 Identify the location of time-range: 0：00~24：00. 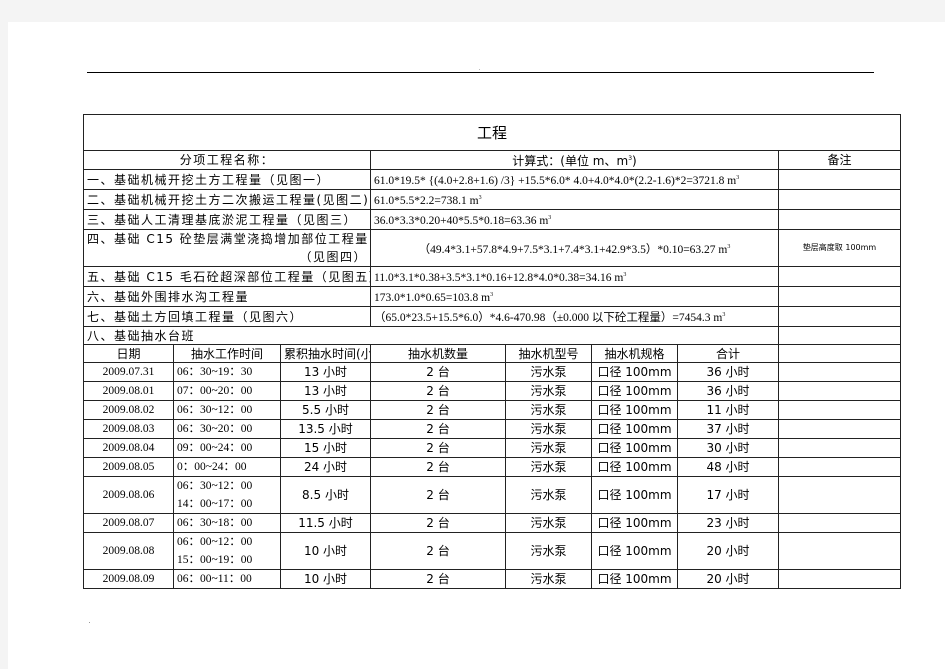
(212, 467).